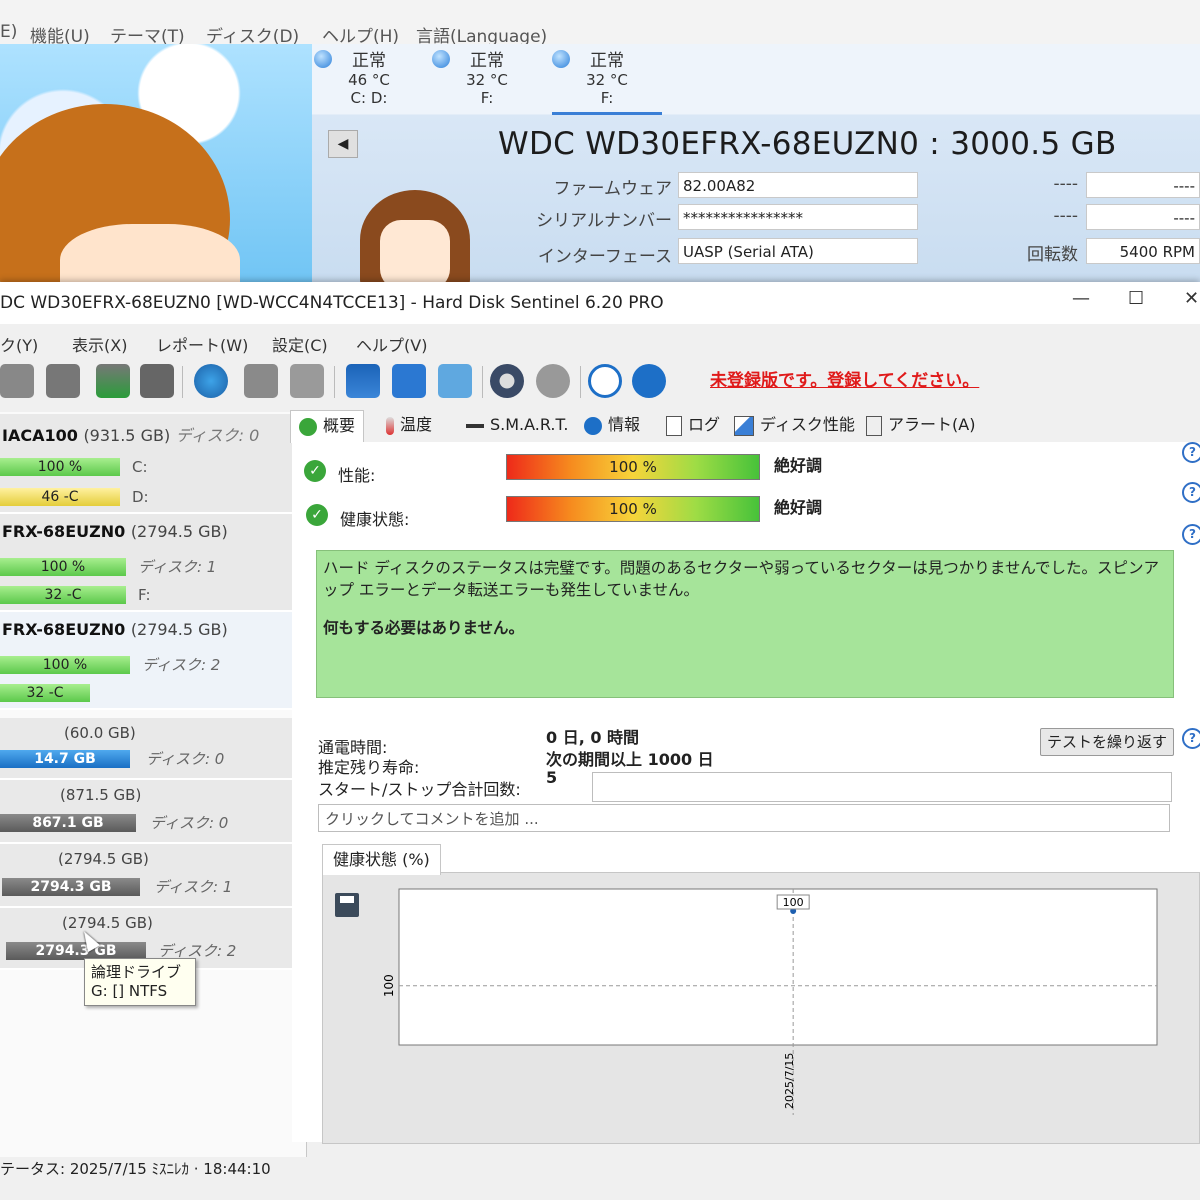 This screenshot has width=1200, height=1200. Describe the element at coordinates (71, 887) in the screenshot. I see `volume-free-bar: 2794.3 GB` at that location.